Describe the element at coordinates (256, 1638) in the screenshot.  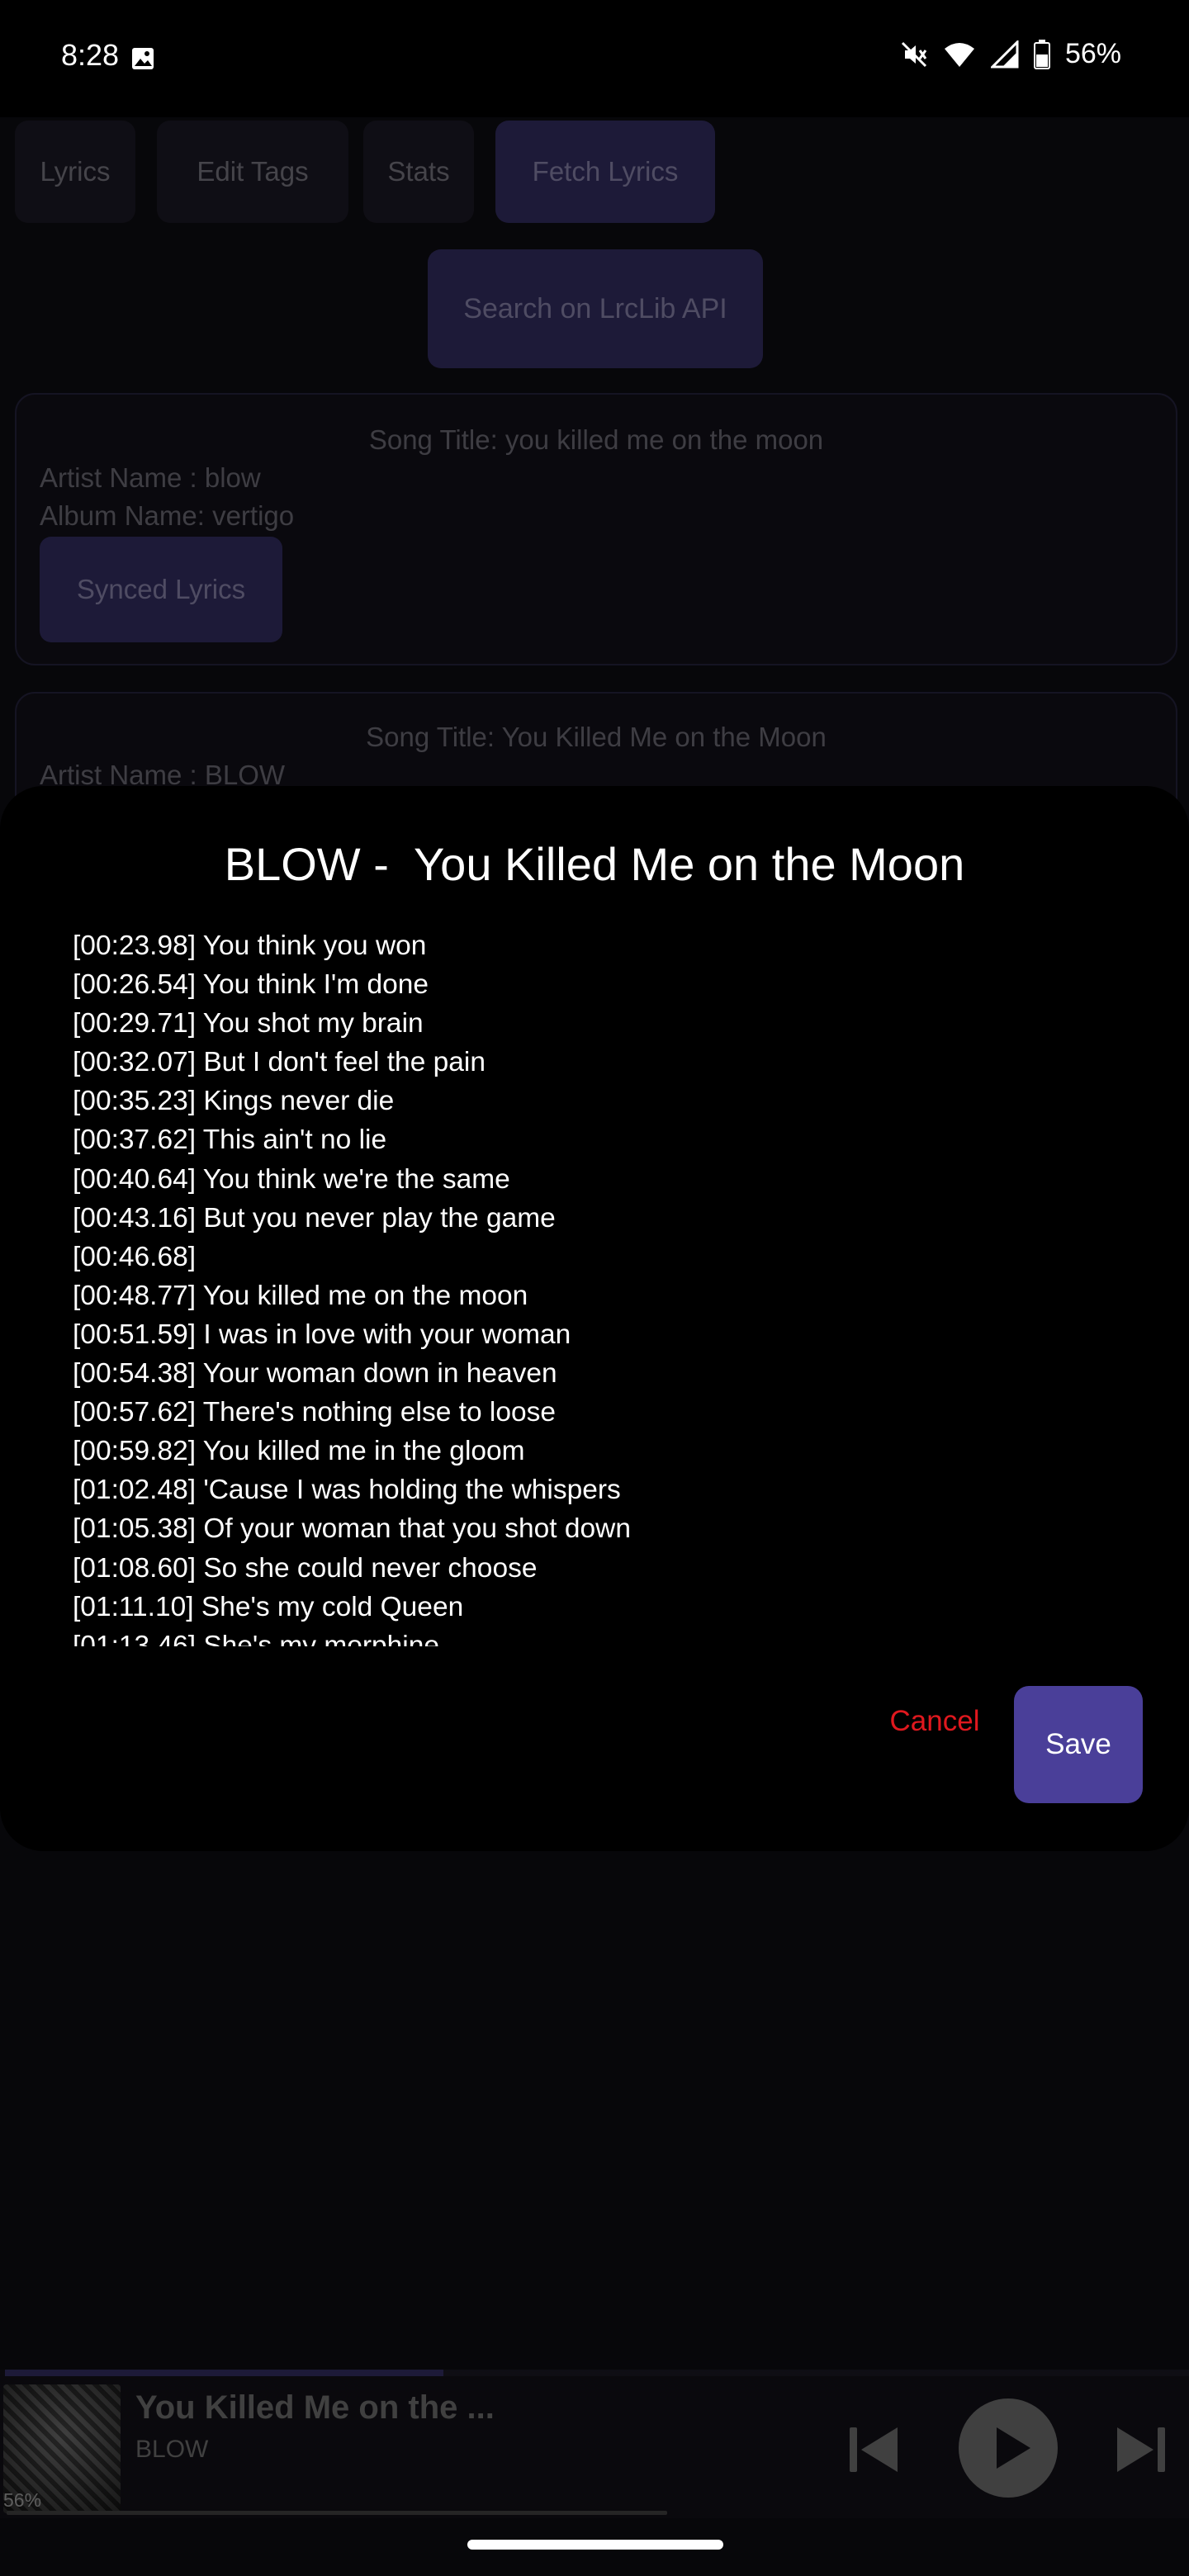
I see `lyric-line: [01:13.46] She's my morphine` at that location.